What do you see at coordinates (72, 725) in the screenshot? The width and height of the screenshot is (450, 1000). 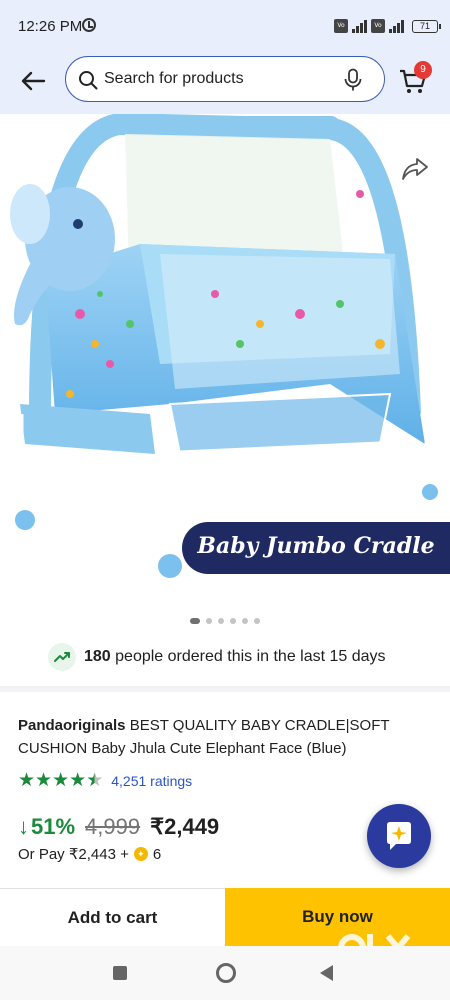 I see `brand-name: Pandaoriginals` at bounding box center [72, 725].